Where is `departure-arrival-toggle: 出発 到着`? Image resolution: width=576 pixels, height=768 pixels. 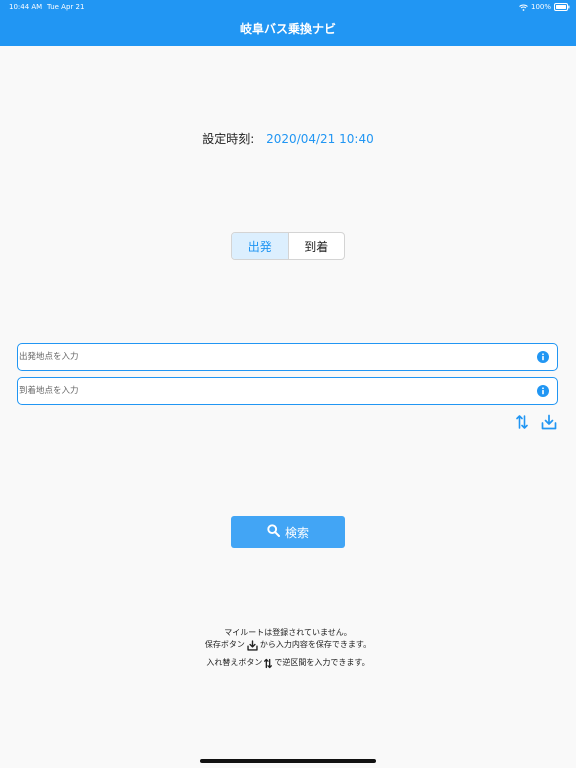 departure-arrival-toggle: 出発 到着 is located at coordinates (288, 246).